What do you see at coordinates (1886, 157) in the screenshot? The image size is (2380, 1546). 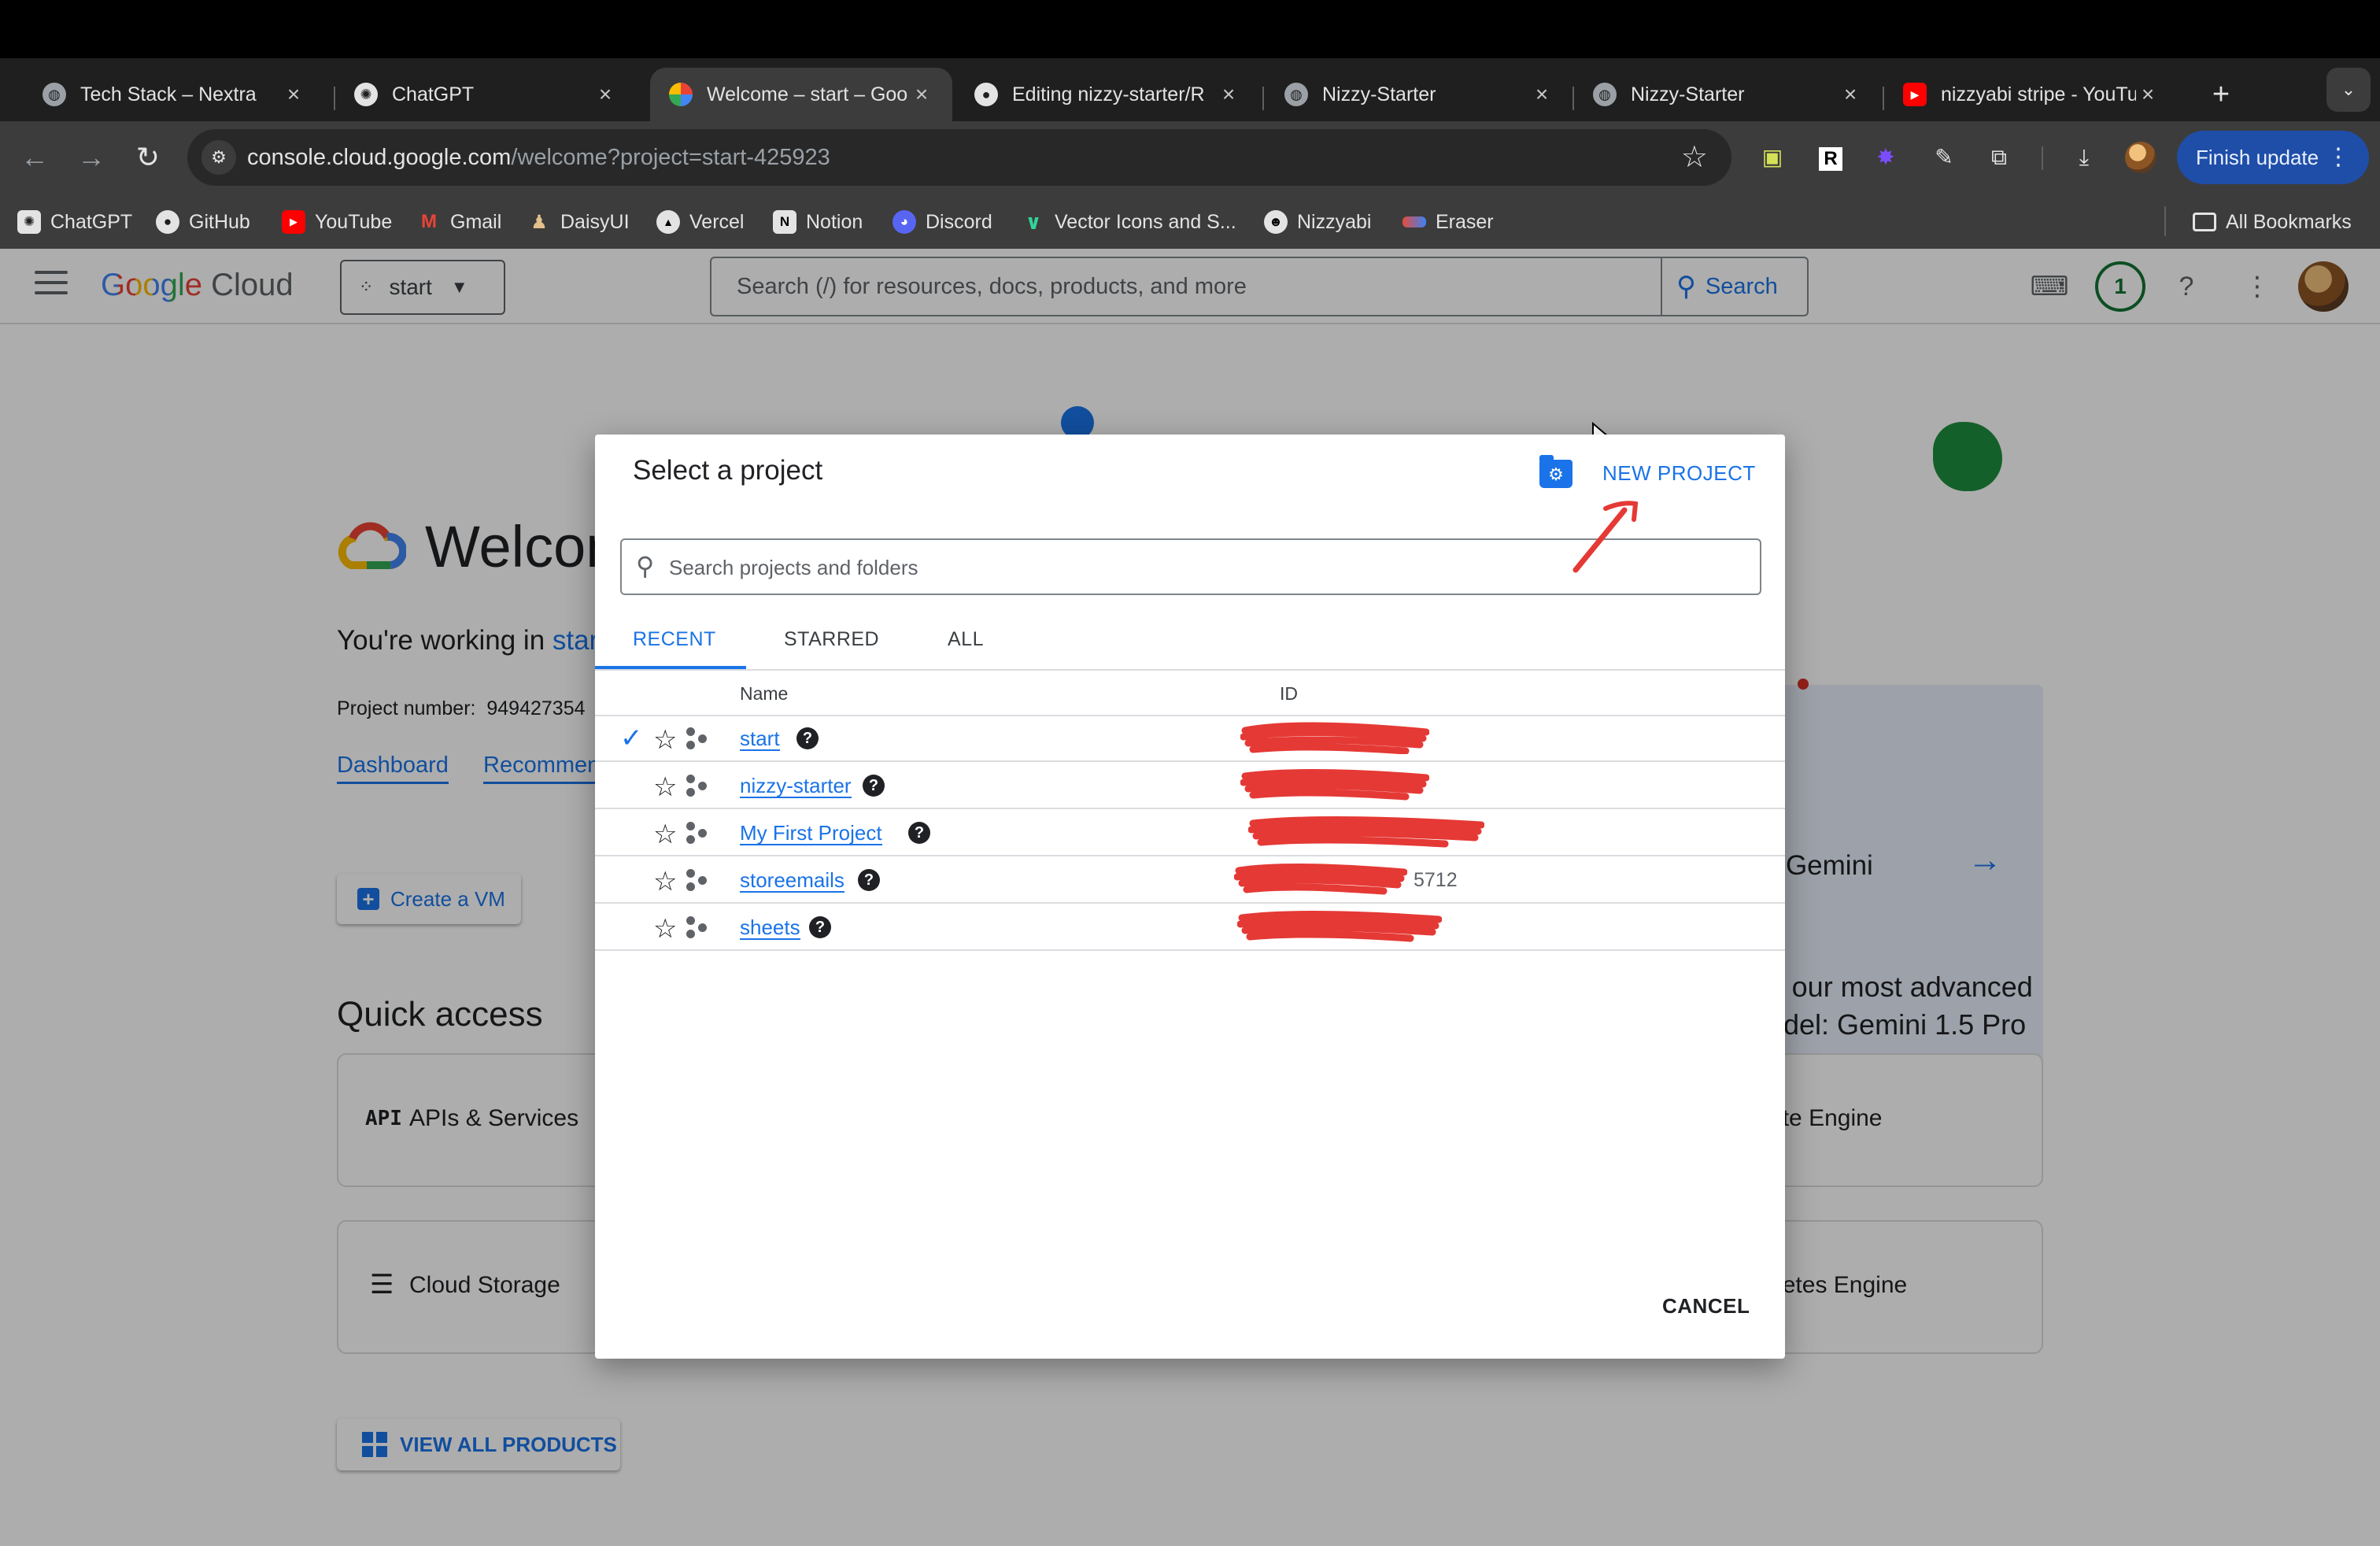 I see `extension-gear-icon: ✸` at bounding box center [1886, 157].